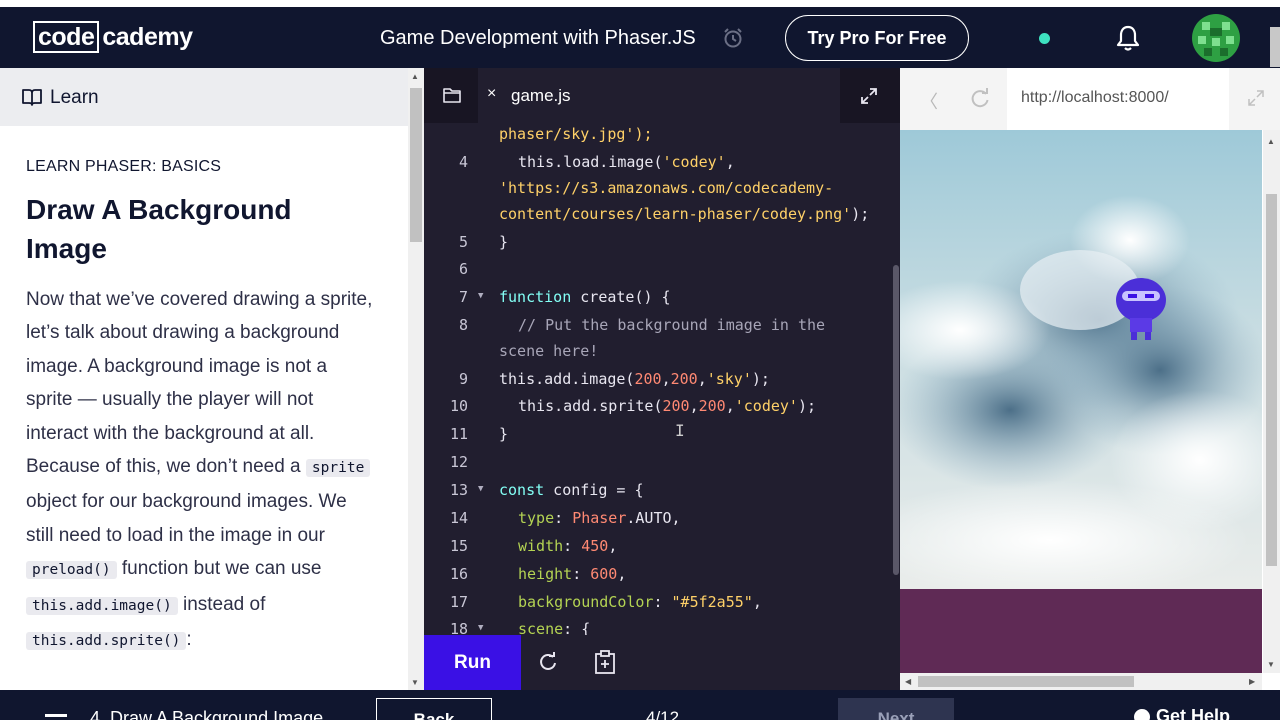 This screenshot has height=720, width=1280. I want to click on line-number: 16, so click(458, 574).